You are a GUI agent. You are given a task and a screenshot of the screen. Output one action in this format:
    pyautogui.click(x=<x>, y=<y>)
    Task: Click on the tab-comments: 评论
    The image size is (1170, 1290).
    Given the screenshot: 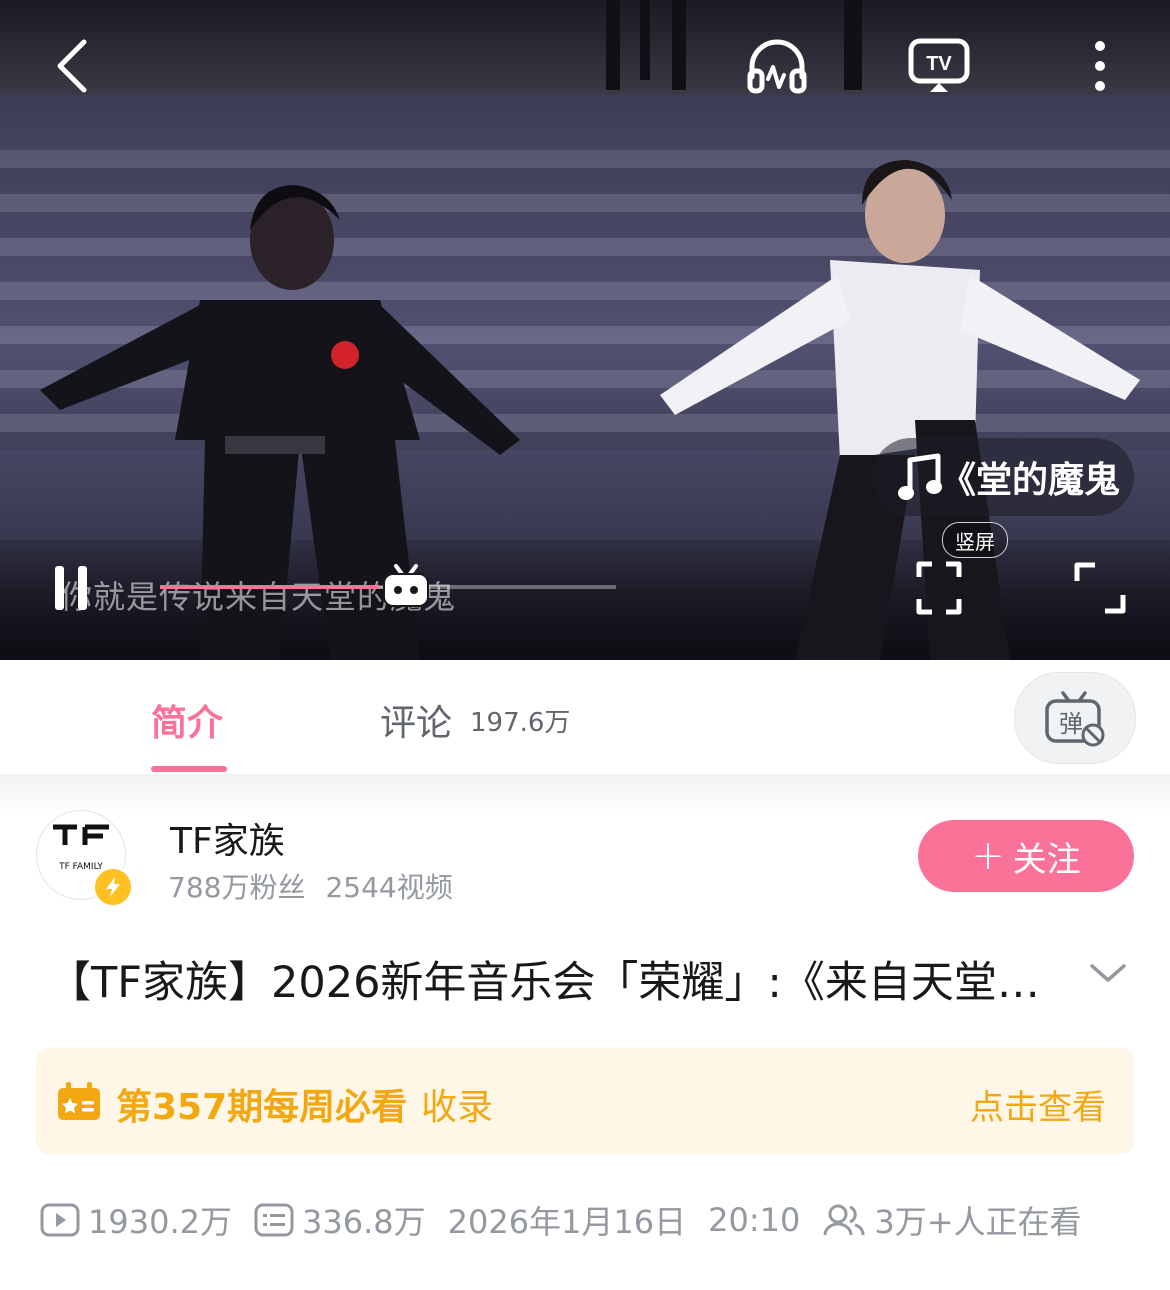 What is the action you would take?
    pyautogui.click(x=416, y=720)
    